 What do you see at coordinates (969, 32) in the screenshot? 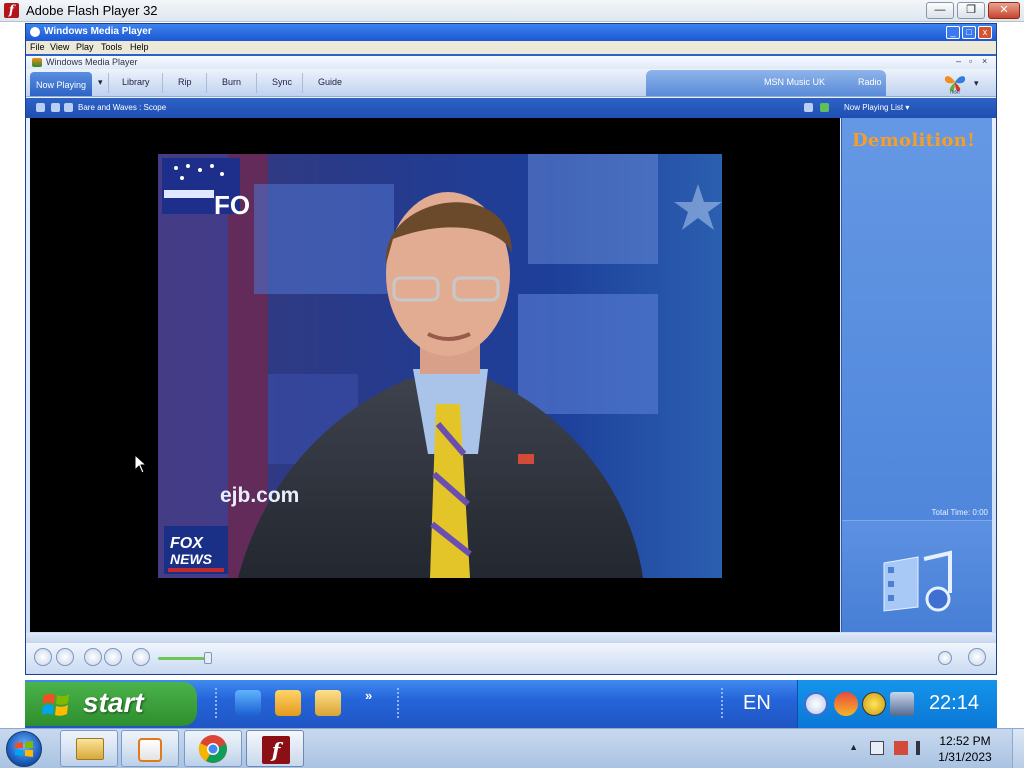
I see `wmp-maximize-button: □` at bounding box center [969, 32].